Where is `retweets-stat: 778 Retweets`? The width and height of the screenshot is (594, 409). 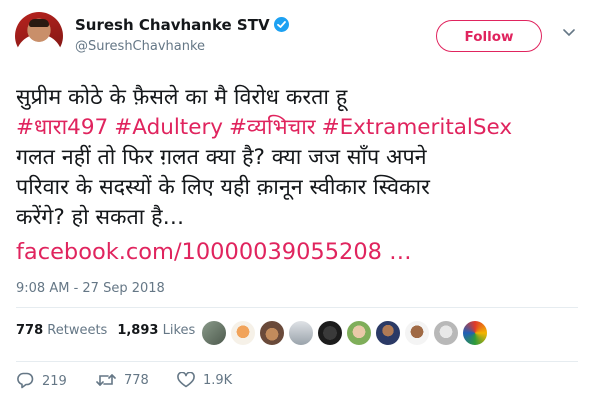 retweets-stat: 778 Retweets is located at coordinates (61, 330).